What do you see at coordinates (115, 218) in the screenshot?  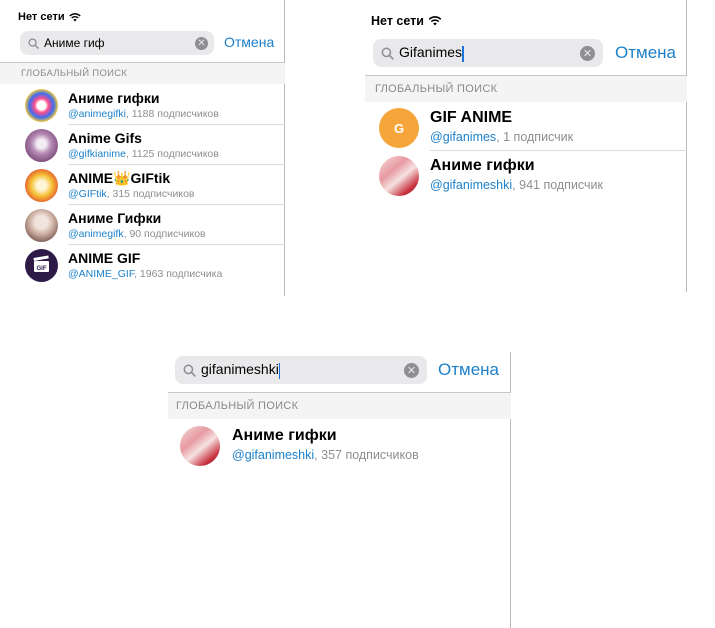 I see `result-title: Аниме Гифки` at bounding box center [115, 218].